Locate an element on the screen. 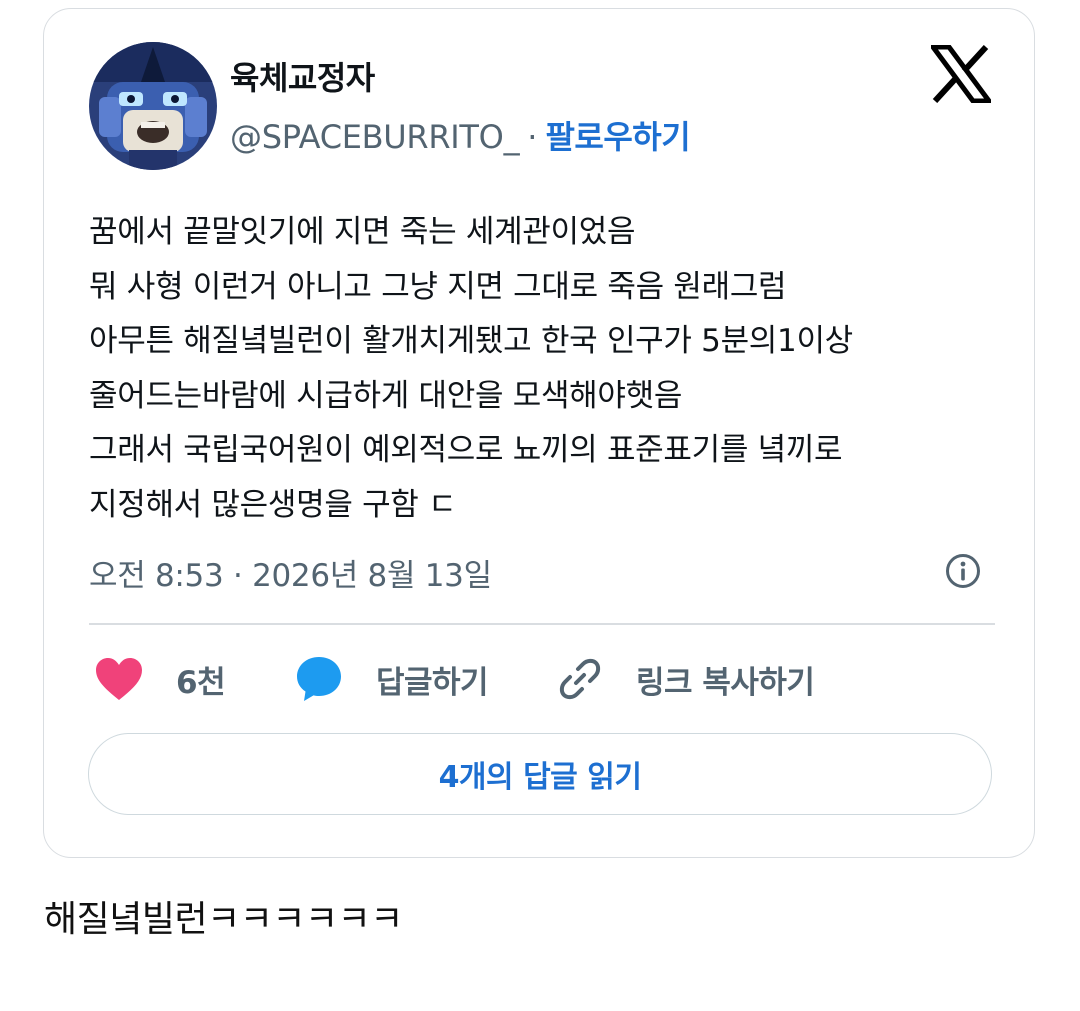 This screenshot has height=1011, width=1080. tweet-text-line: 그래서 국립국어원이 예외적으로 뇨끼의 표준표기를 녘끼로 is located at coordinates (466, 450).